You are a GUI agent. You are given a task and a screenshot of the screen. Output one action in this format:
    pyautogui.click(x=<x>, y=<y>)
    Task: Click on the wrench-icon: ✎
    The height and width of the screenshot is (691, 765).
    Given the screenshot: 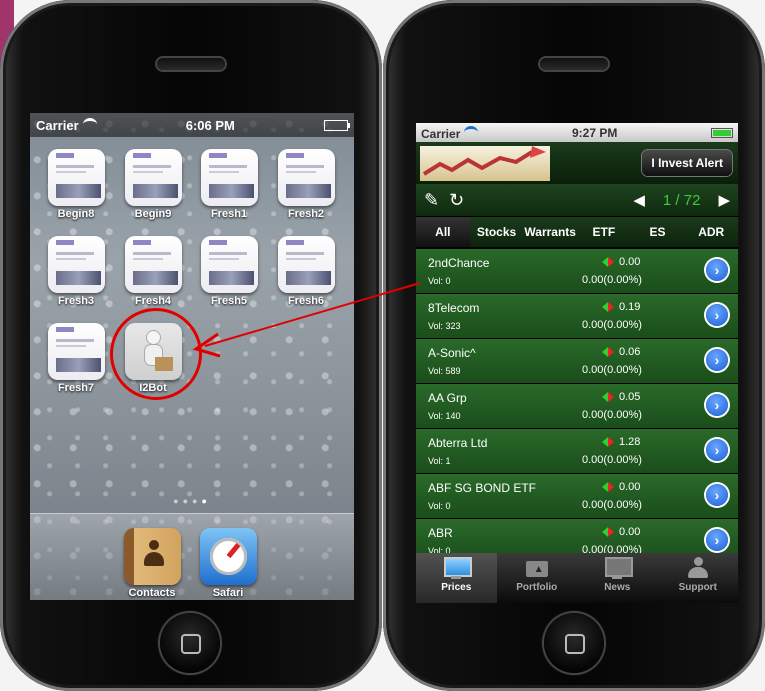 What is the action you would take?
    pyautogui.click(x=431, y=200)
    